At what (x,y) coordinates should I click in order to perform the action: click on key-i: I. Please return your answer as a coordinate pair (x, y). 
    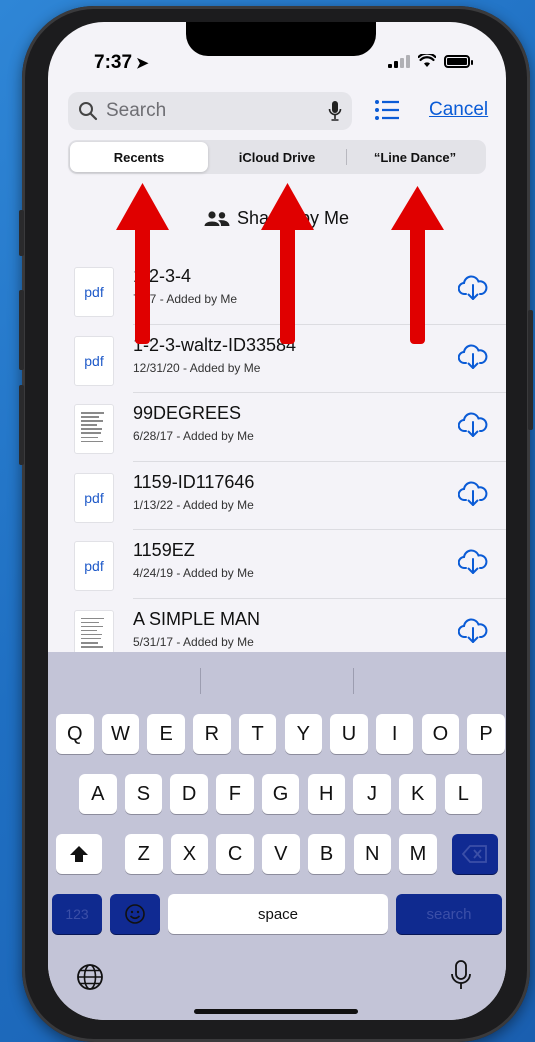
    Looking at the image, I should click on (394, 734).